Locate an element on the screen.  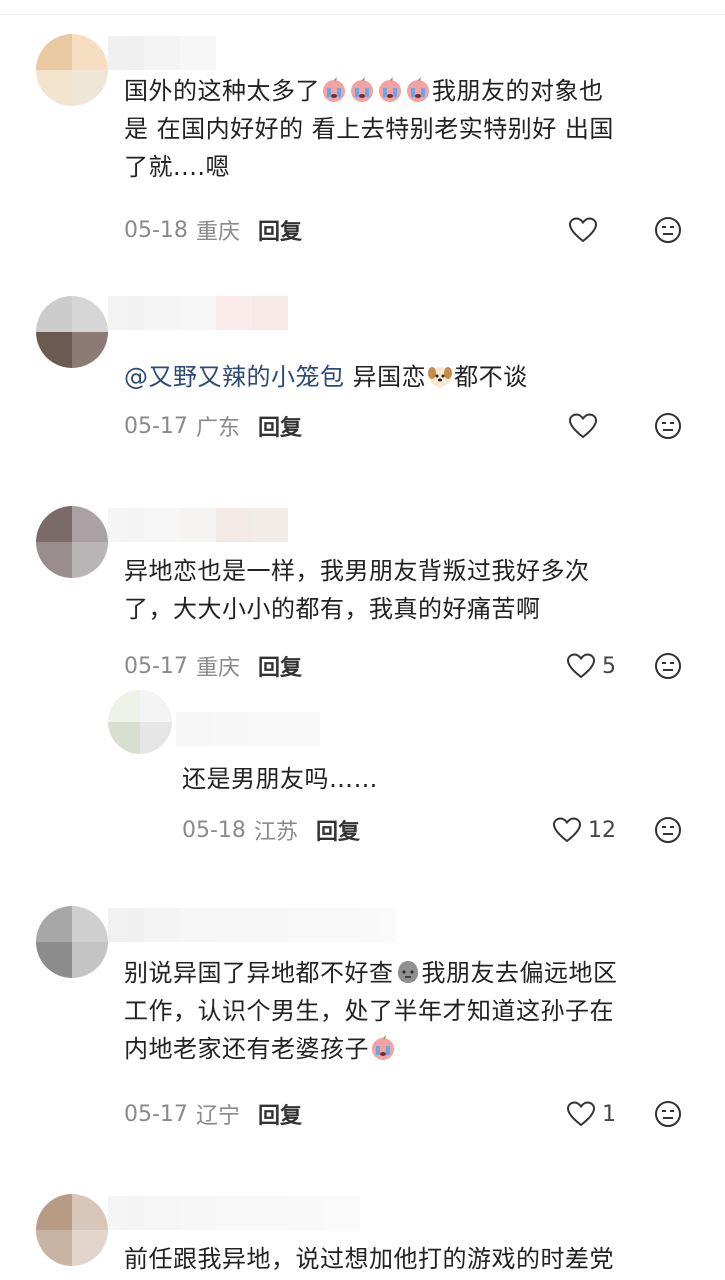
comment-meta: 05-18 重庆 回复 is located at coordinates (213, 230).